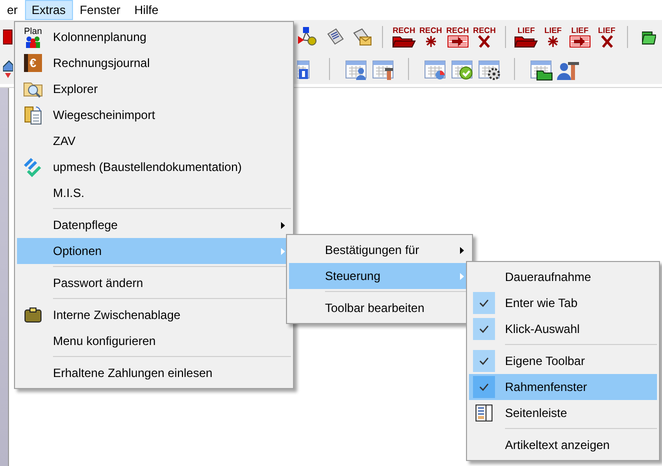  What do you see at coordinates (563, 387) in the screenshot?
I see `menu-item: Rahmenfenster` at bounding box center [563, 387].